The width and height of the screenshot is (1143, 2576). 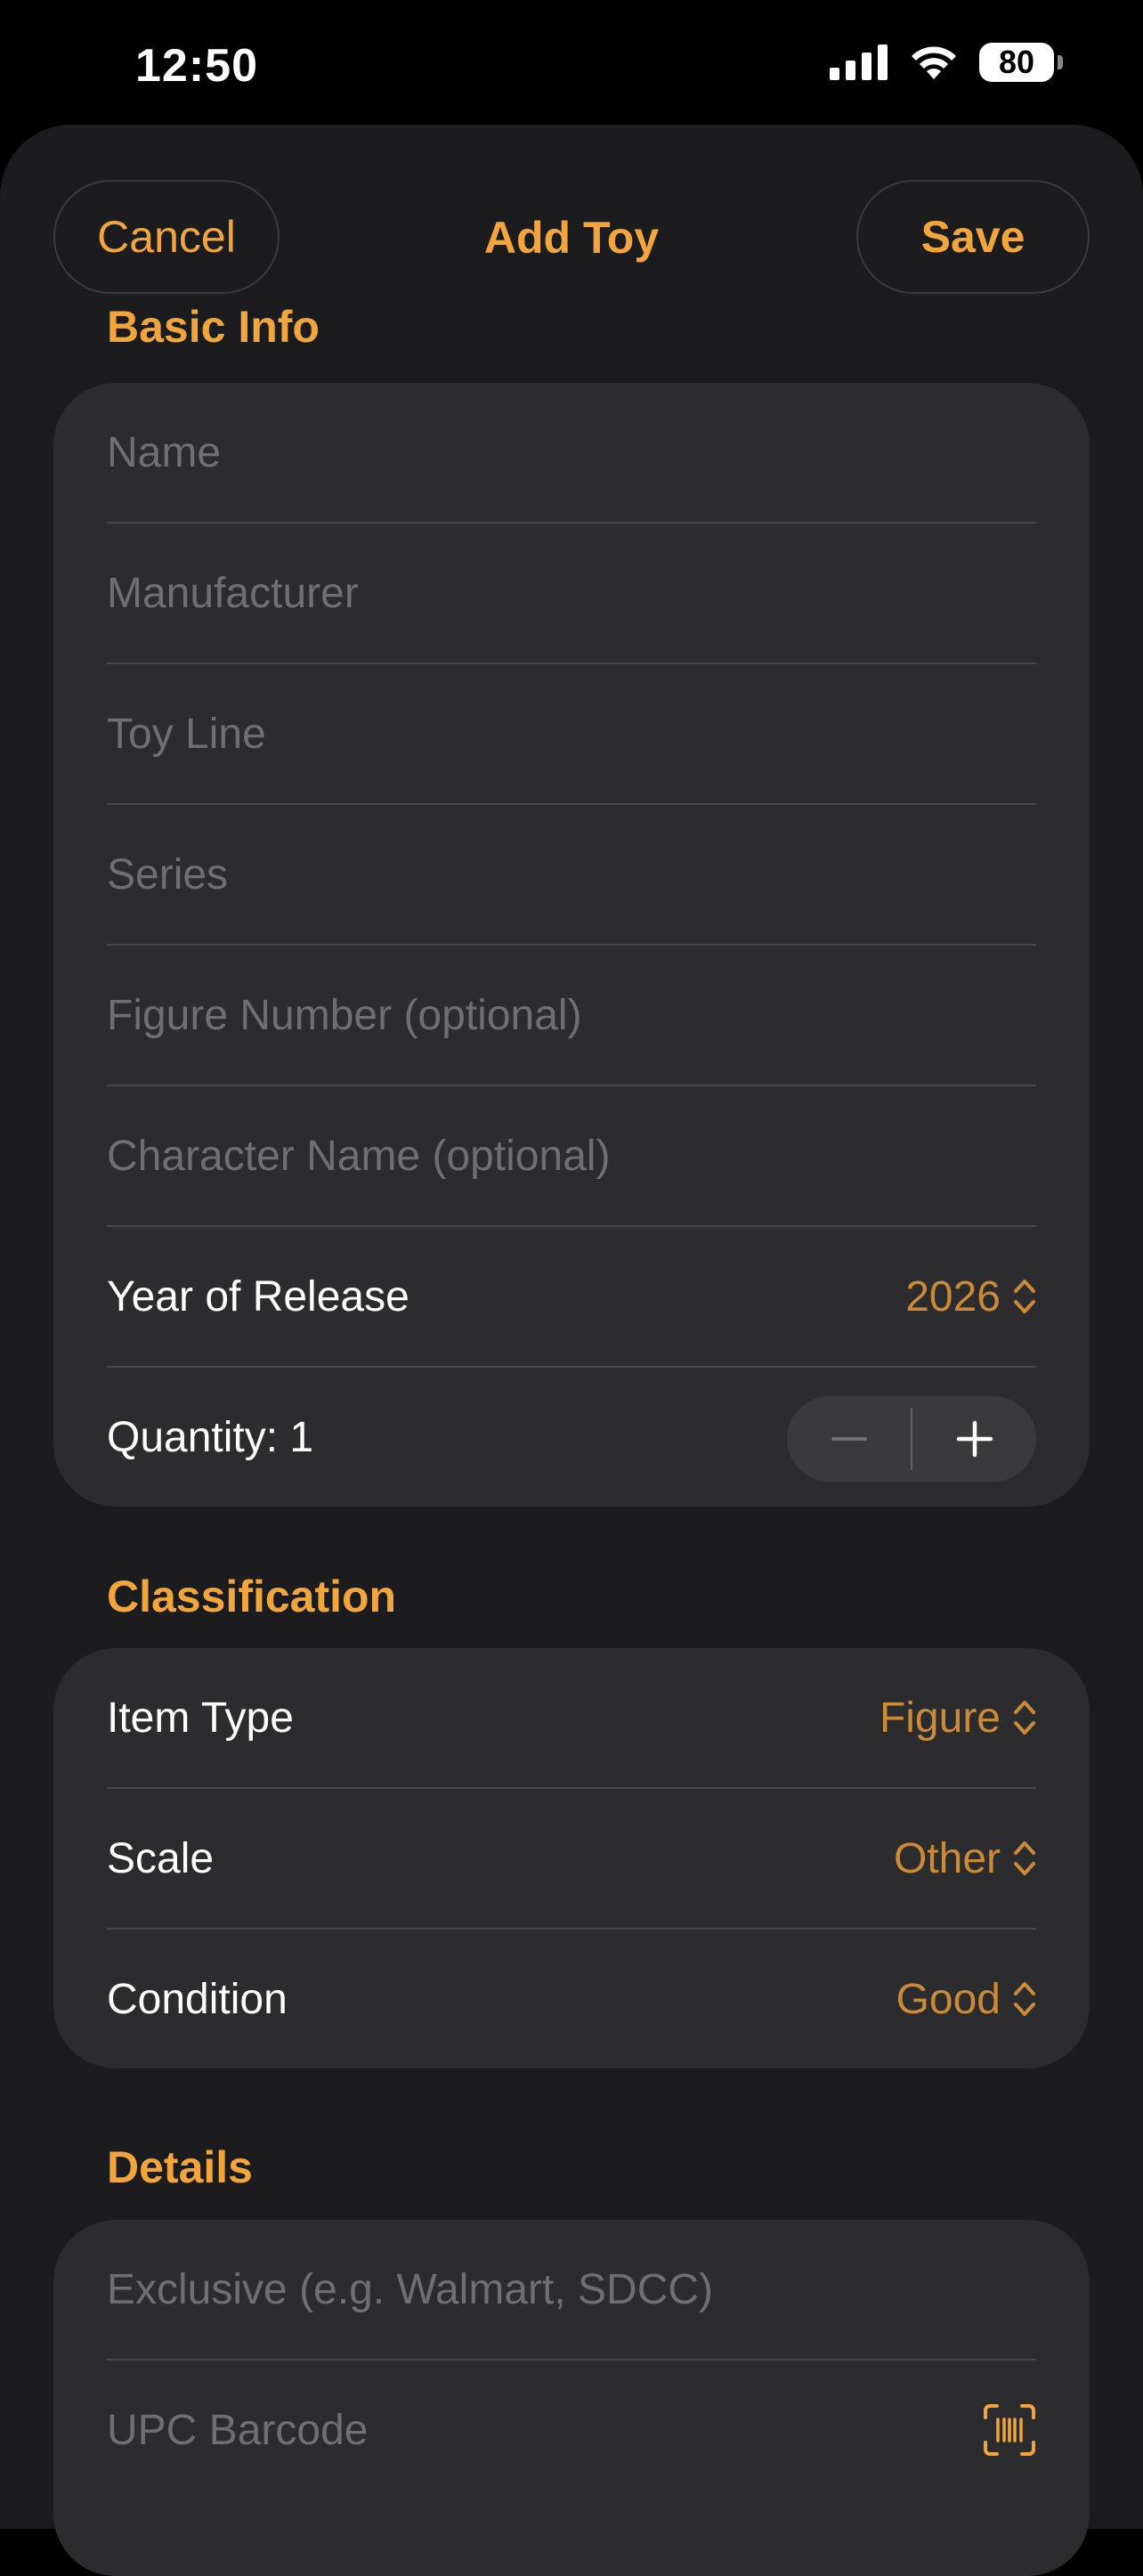 I want to click on figure-number-field: Figure Number (optional), so click(x=571, y=1016).